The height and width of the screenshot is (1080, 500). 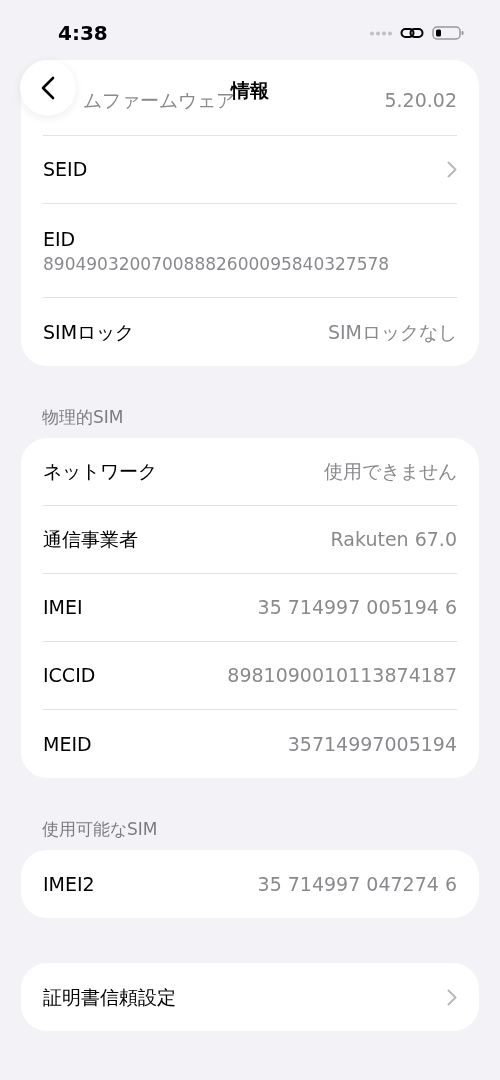 I want to click on row-label: ネットワーク, so click(x=100, y=472).